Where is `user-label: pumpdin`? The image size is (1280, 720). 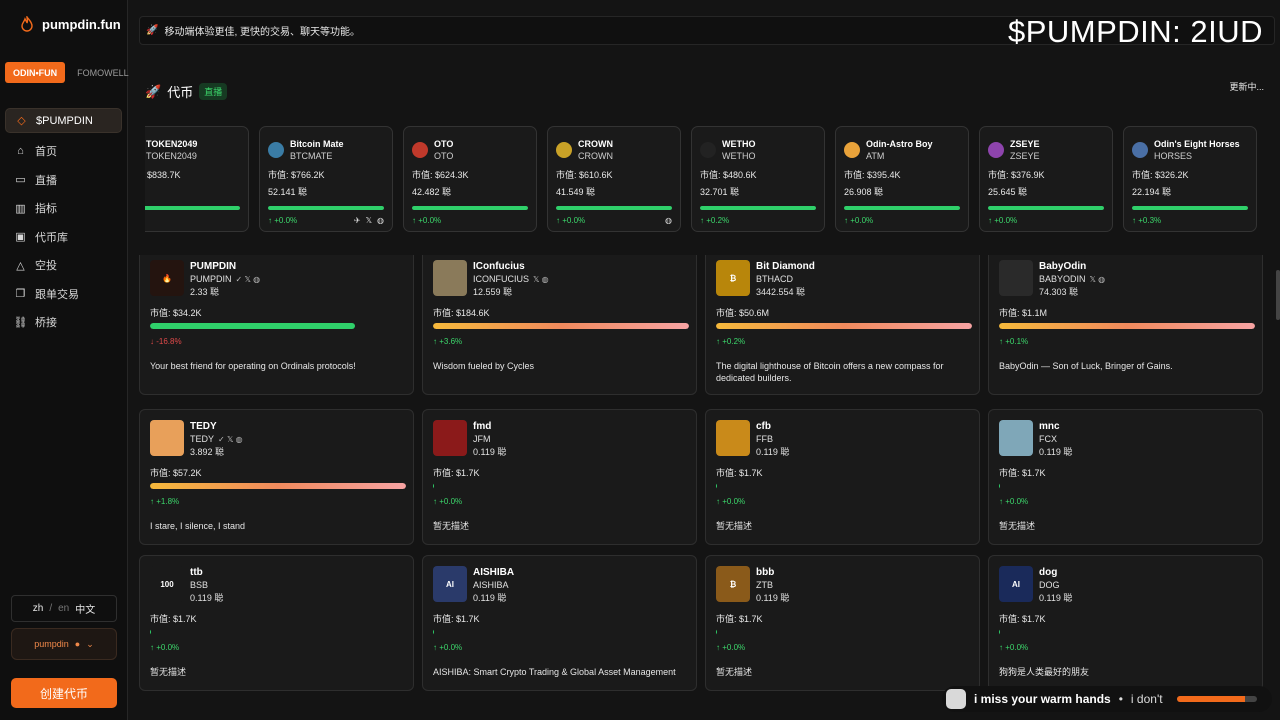
user-label: pumpdin is located at coordinates (51, 644).